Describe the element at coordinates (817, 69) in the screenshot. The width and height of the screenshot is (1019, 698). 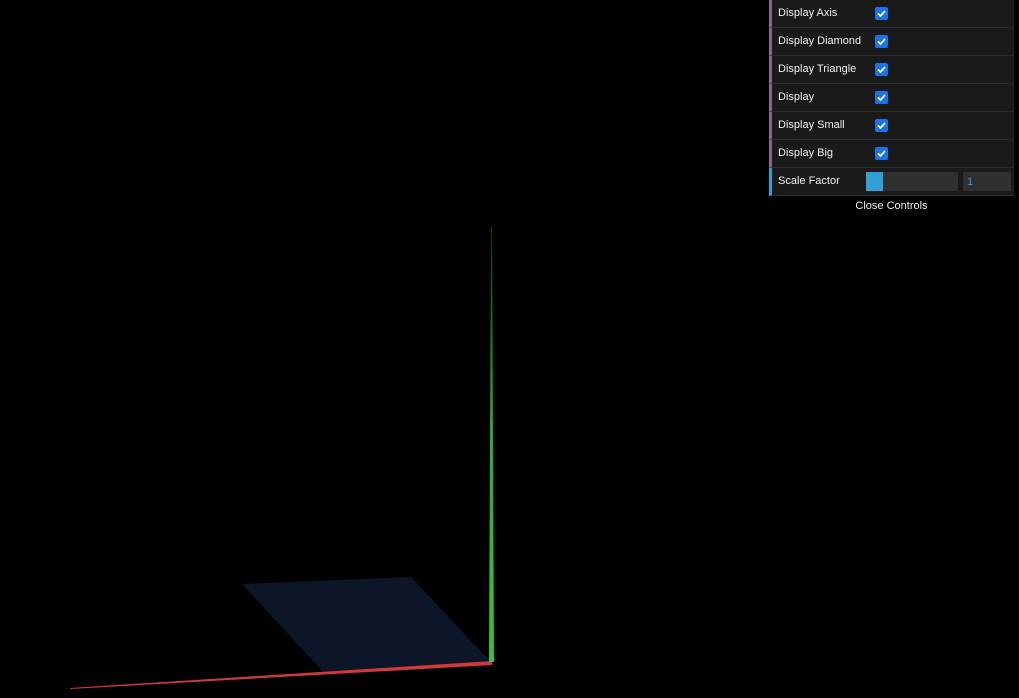
I see `display-triangle-label: Display Triangle` at that location.